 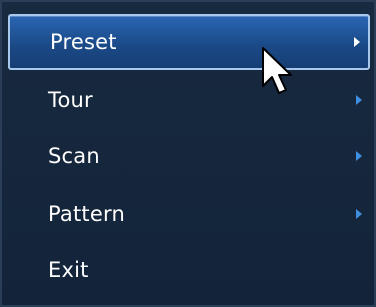 What do you see at coordinates (70, 100) in the screenshot?
I see `menu-item-label: Tour` at bounding box center [70, 100].